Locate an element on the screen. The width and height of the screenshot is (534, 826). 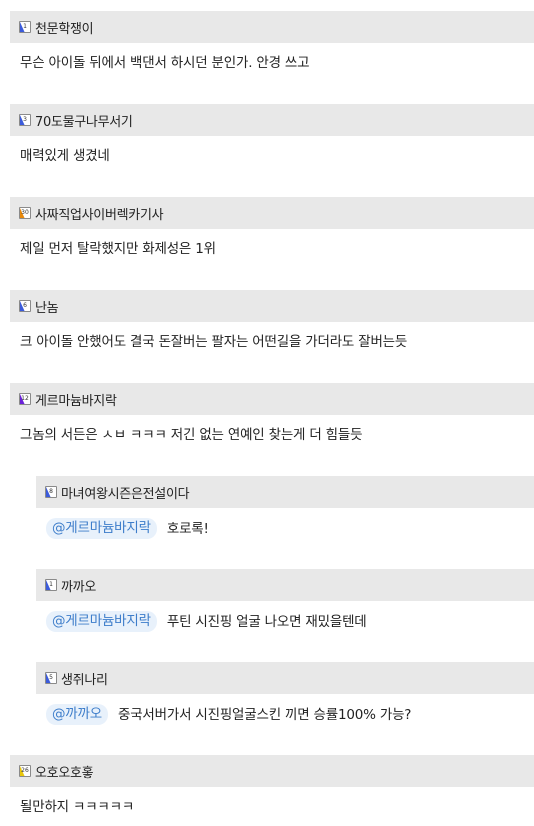
mention-tag: @까까오 is located at coordinates (77, 714).